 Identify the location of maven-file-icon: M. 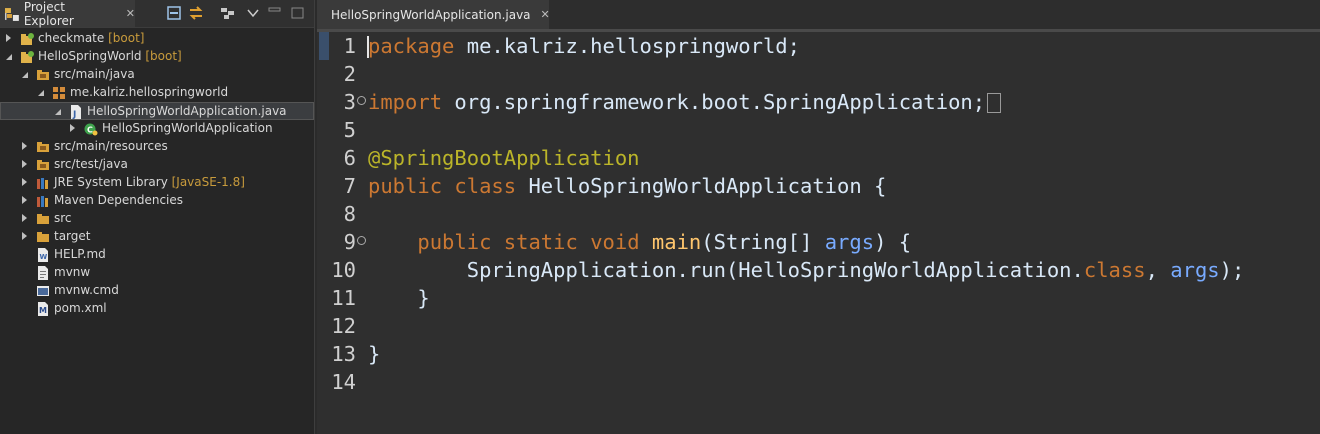
(43, 309).